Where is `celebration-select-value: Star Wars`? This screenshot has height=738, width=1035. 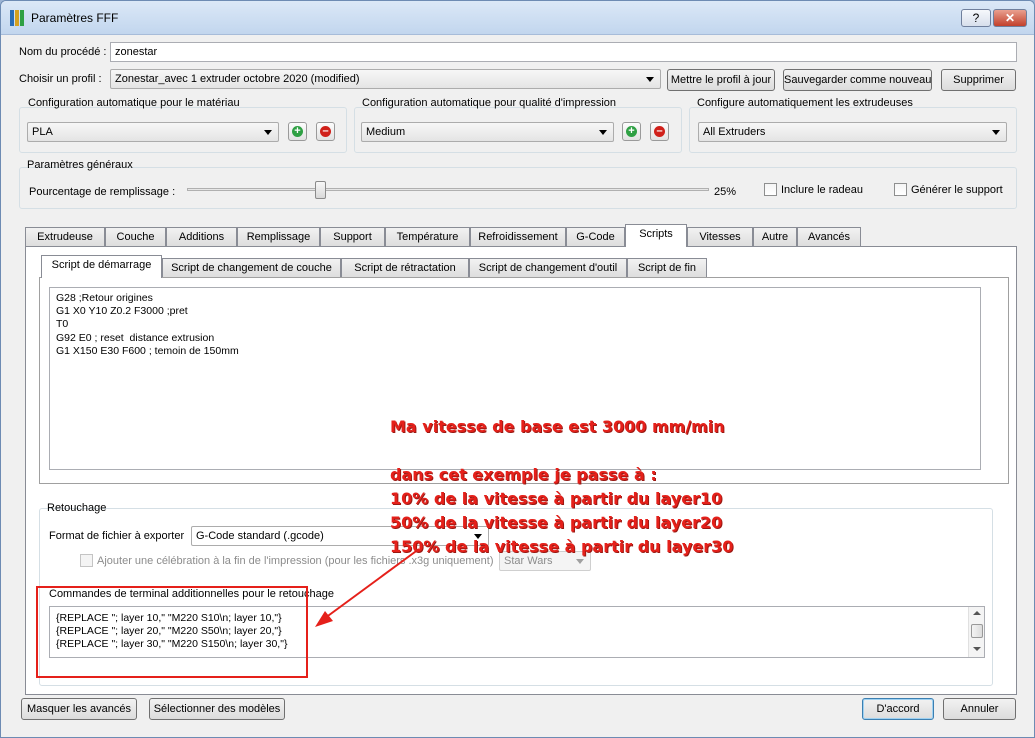 celebration-select-value: Star Wars is located at coordinates (528, 561).